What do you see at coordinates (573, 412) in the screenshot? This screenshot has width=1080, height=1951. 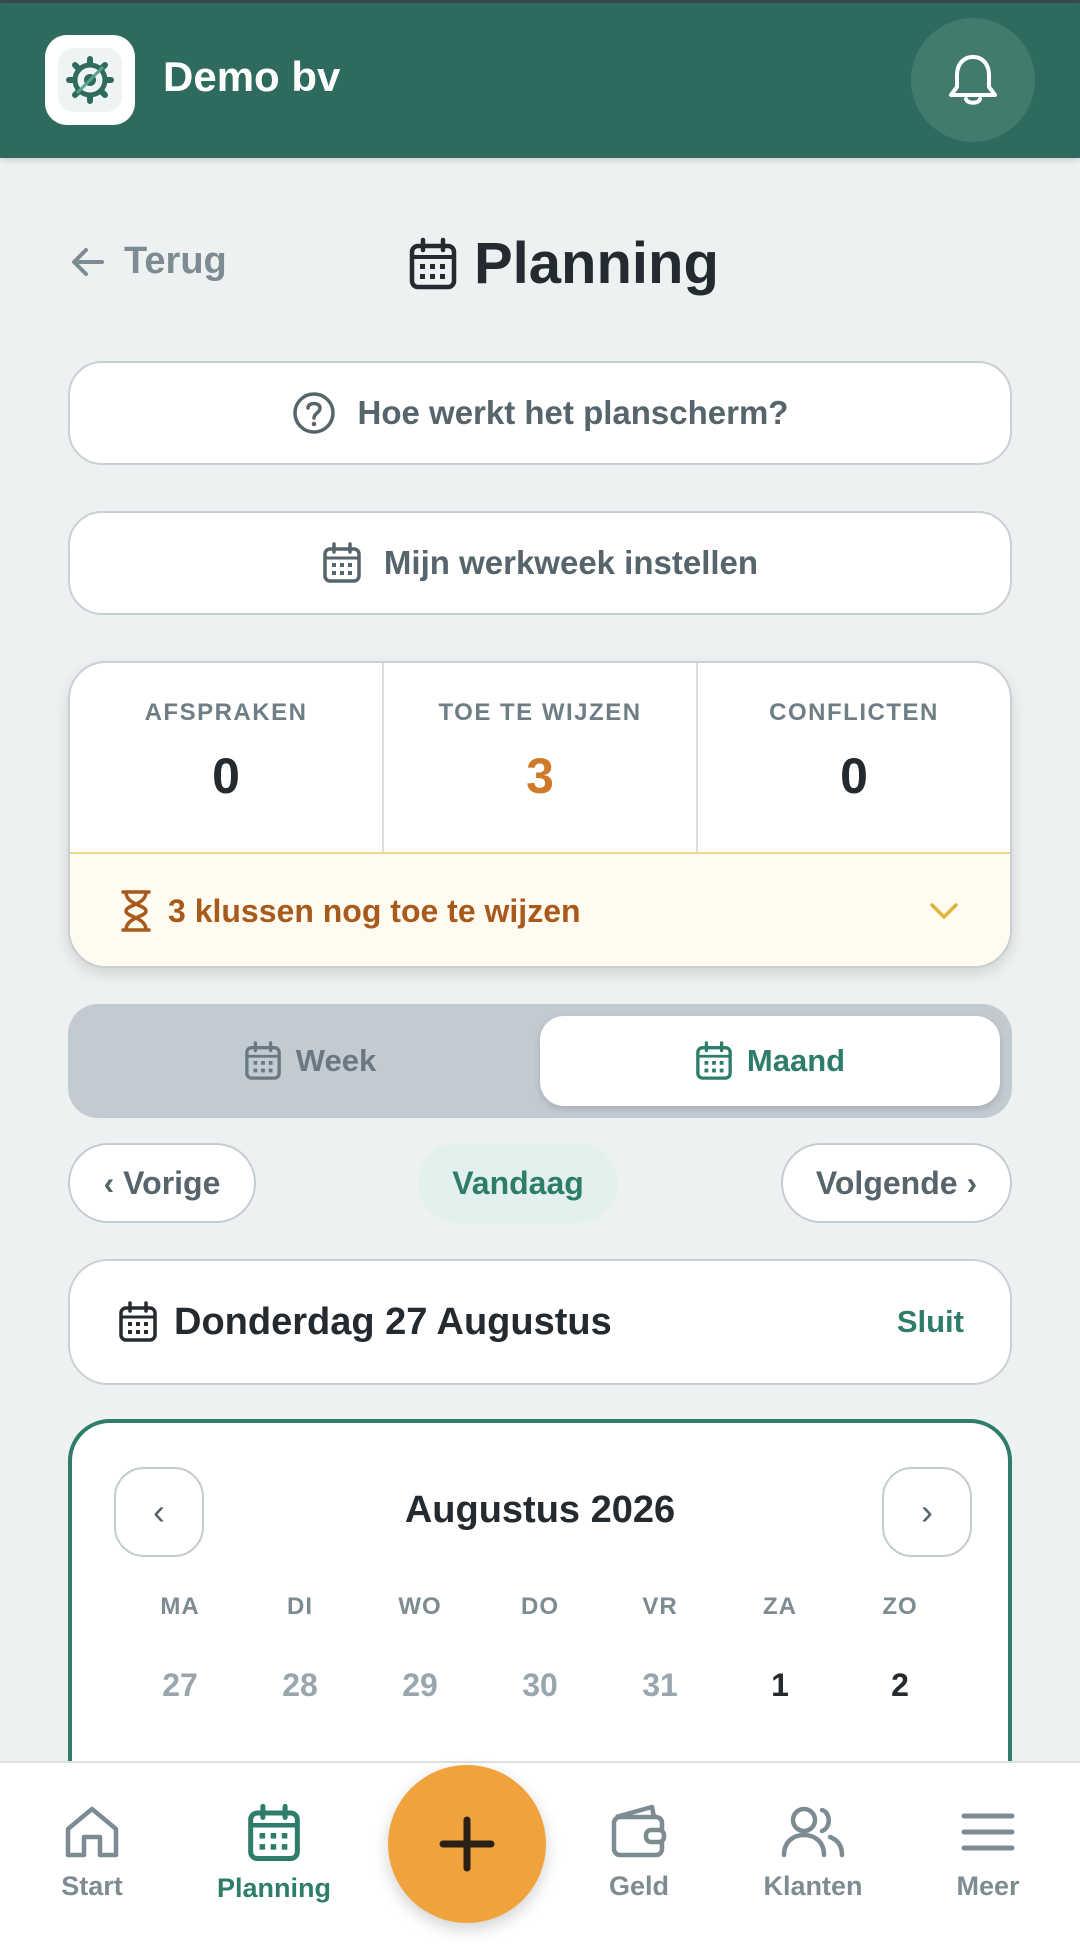 I see `help-label: Hoe werkt het planscherm?` at bounding box center [573, 412].